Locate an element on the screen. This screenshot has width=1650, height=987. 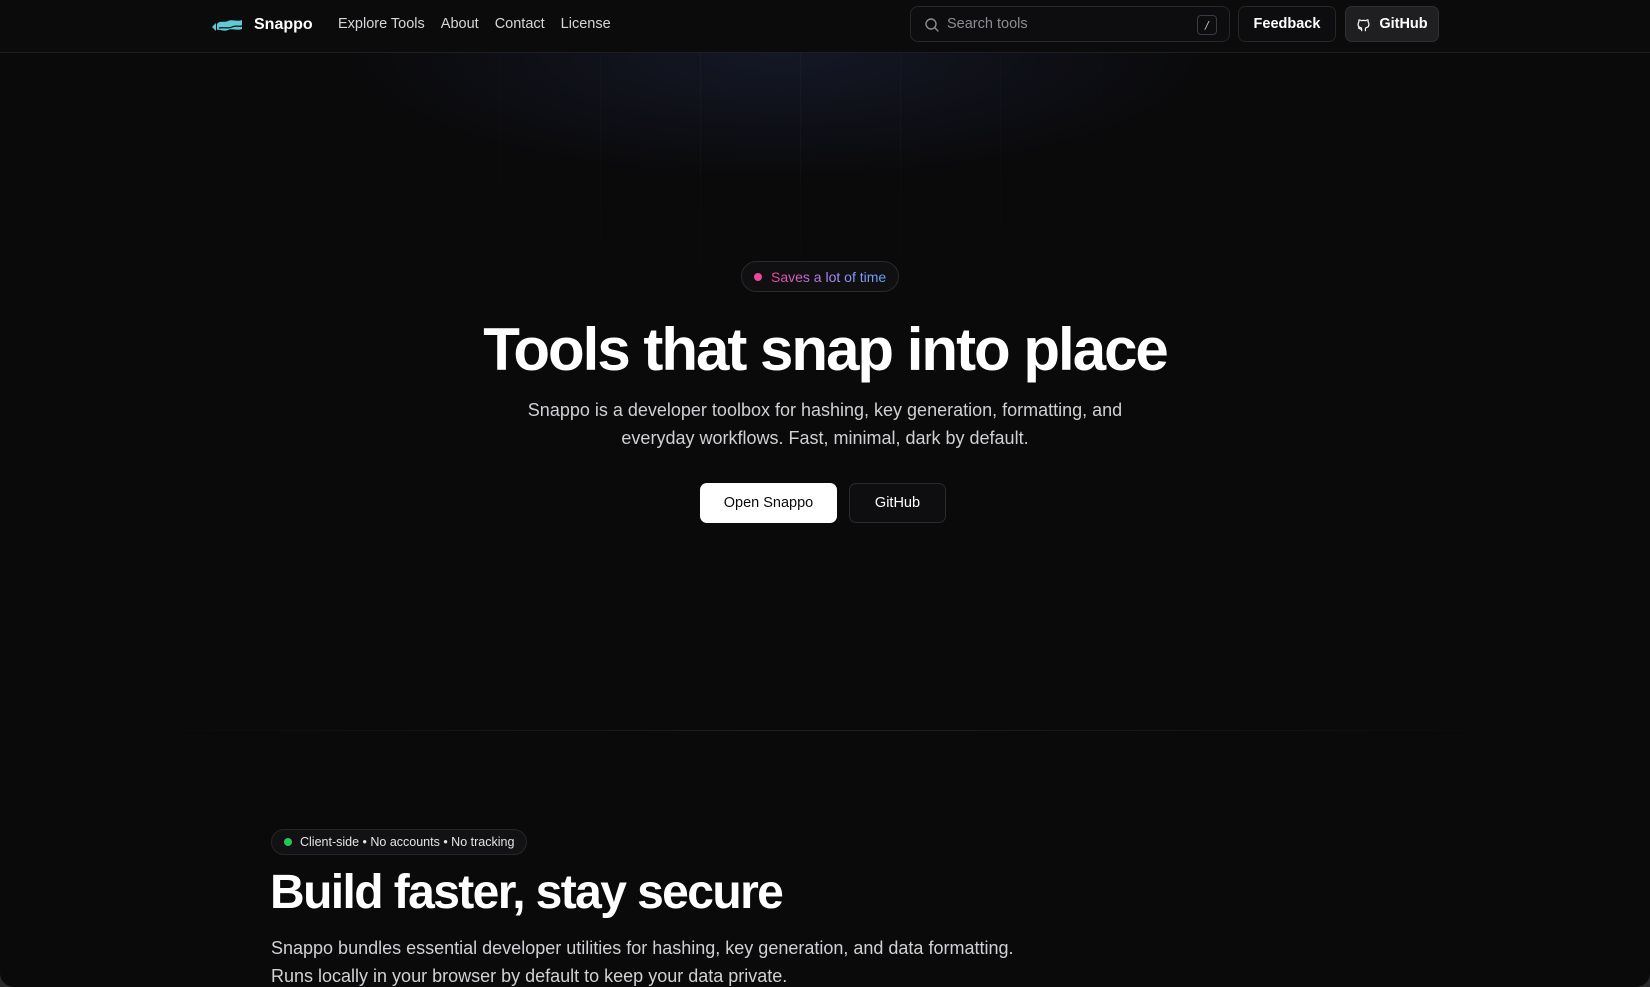
search-icon is located at coordinates (932, 25).